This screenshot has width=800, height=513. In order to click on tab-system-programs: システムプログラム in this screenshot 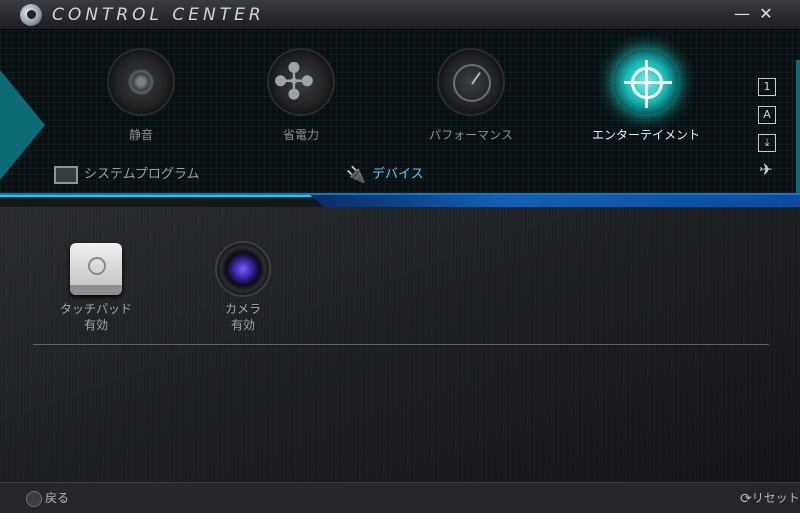, I will do `click(126, 173)`.